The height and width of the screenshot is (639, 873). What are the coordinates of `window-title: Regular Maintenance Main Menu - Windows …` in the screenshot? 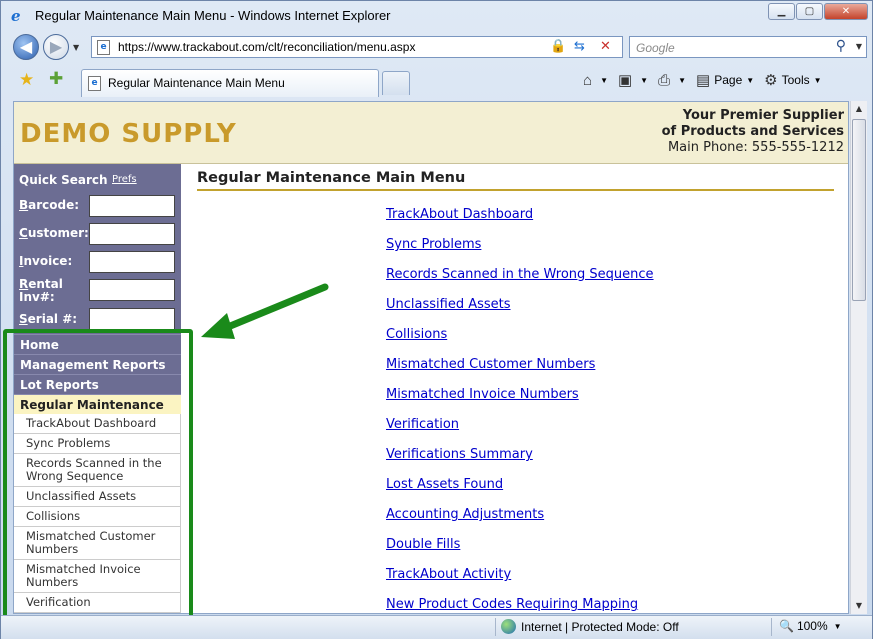 It's located at (213, 15).